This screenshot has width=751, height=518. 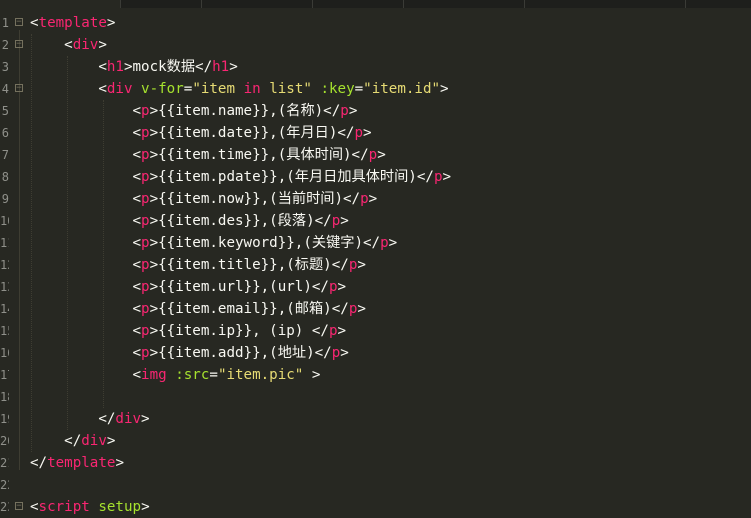 What do you see at coordinates (4, 441) in the screenshot?
I see `line-number: 20` at bounding box center [4, 441].